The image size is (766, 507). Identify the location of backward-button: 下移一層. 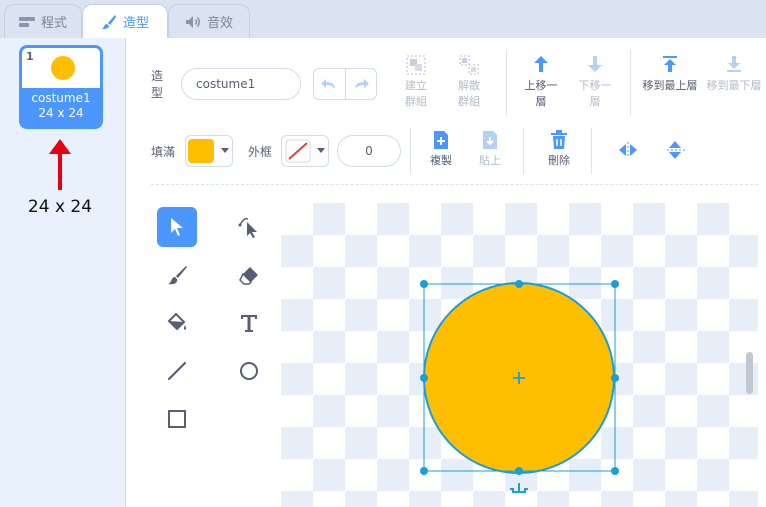
(595, 82).